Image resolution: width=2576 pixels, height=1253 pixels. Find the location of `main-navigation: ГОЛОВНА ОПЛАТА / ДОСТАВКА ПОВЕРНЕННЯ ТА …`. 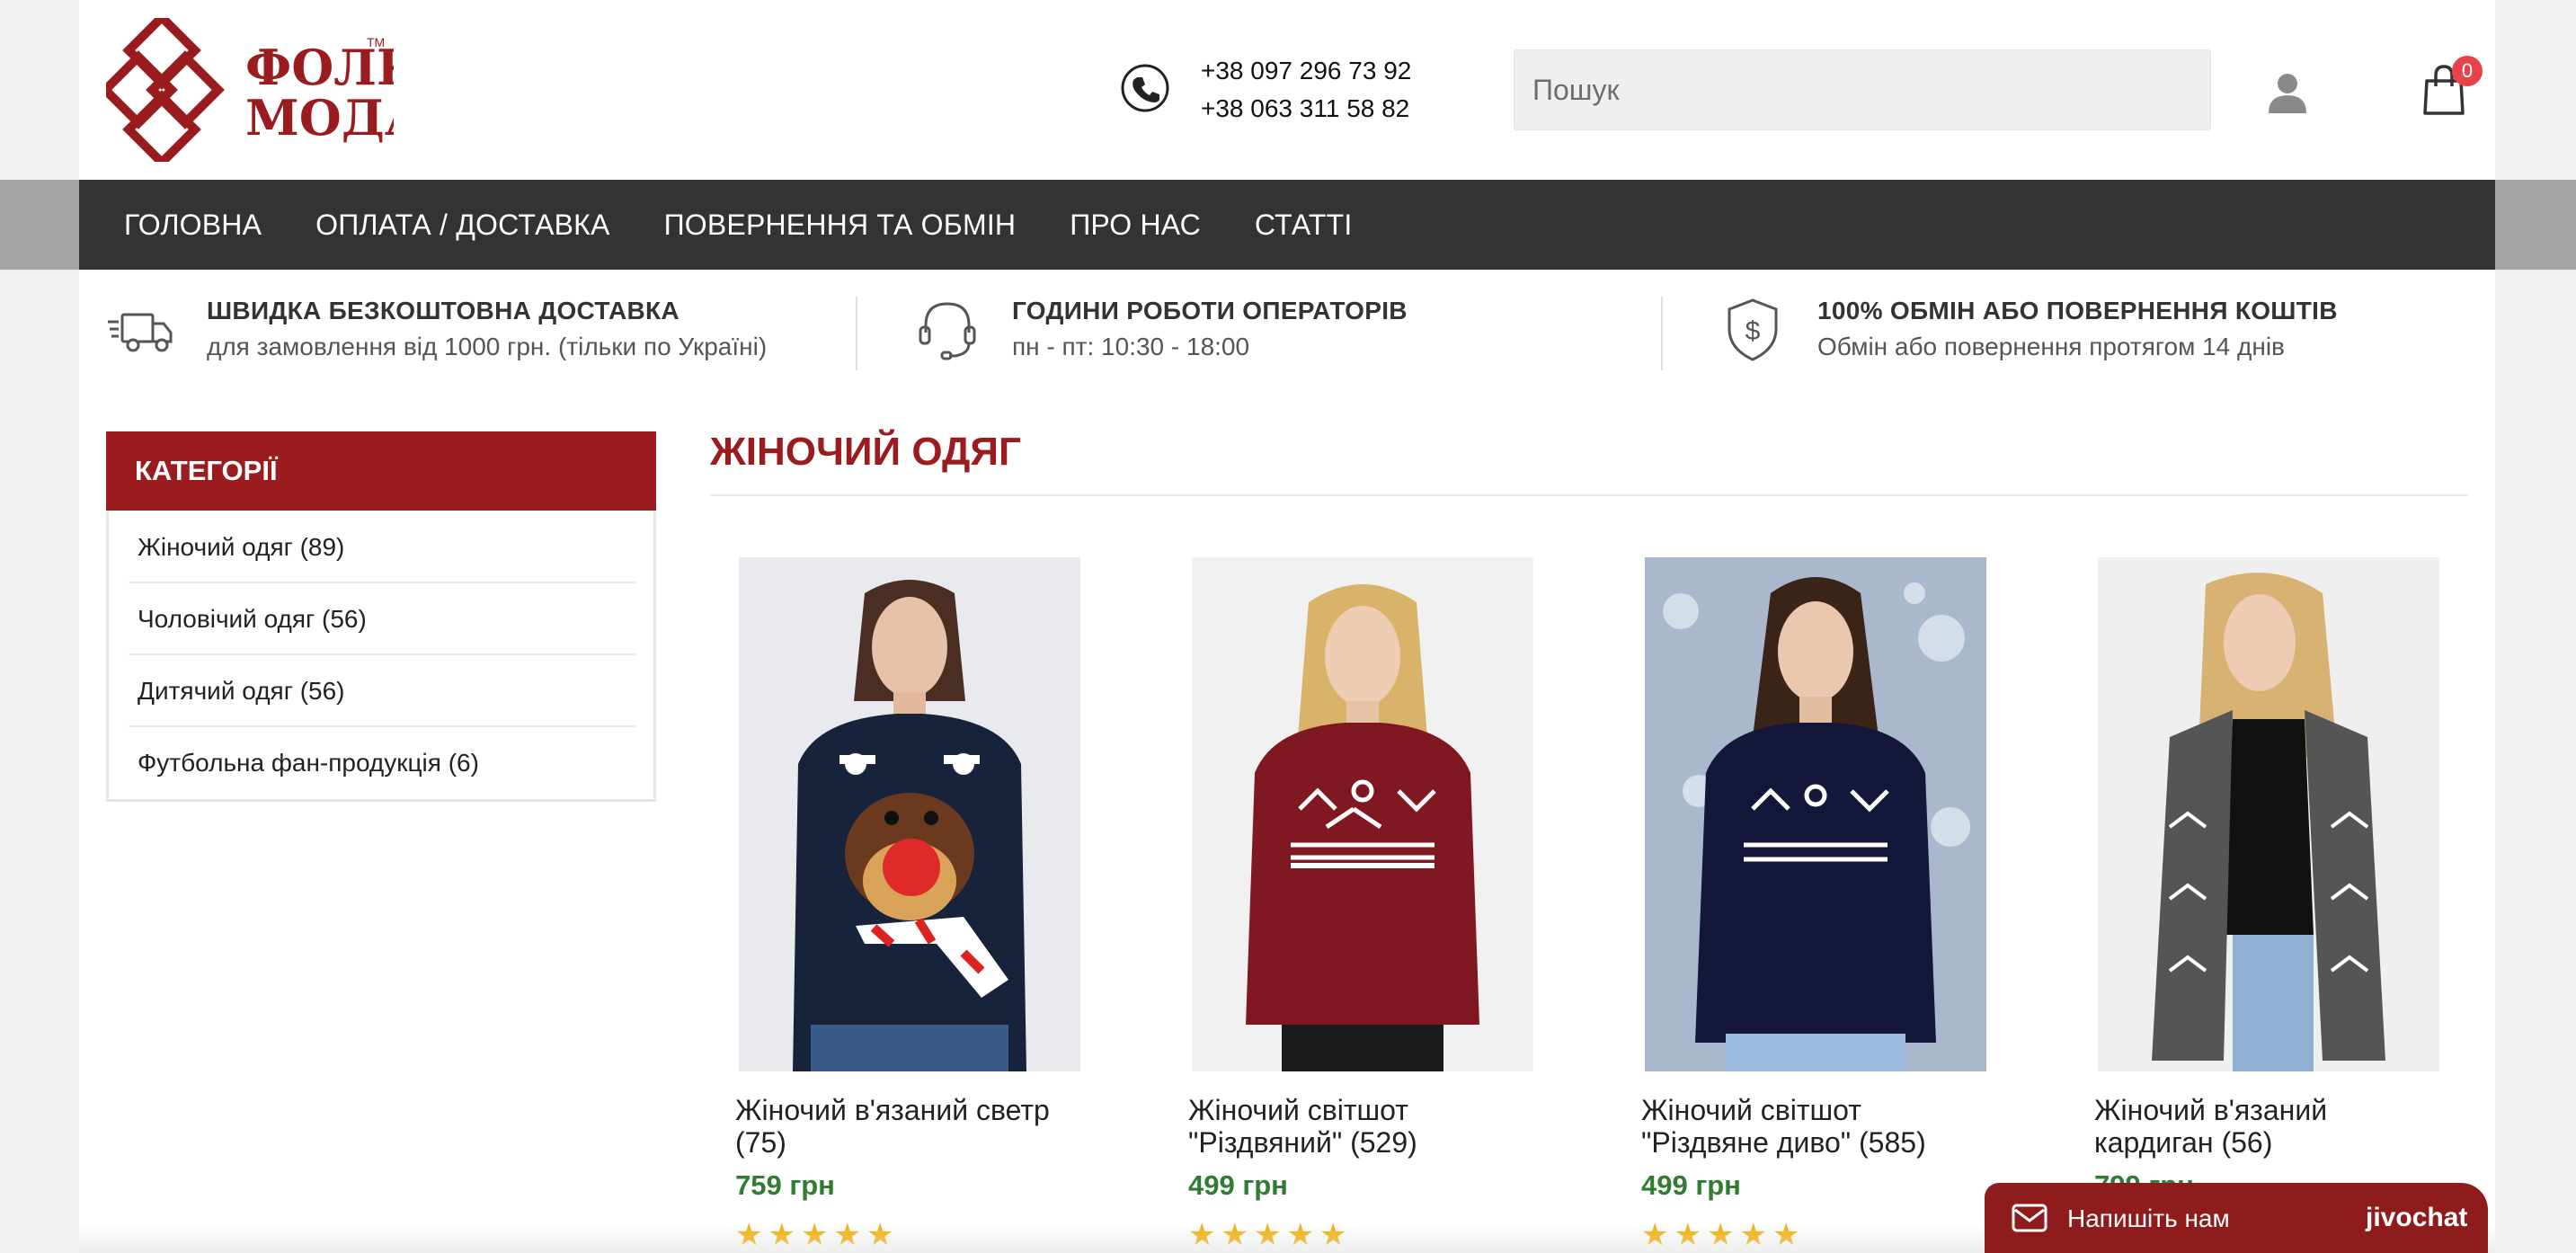

main-navigation: ГОЛОВНА ОПЛАТА / ДОСТАВКА ПОВЕРНЕННЯ ТА … is located at coordinates (1287, 225).